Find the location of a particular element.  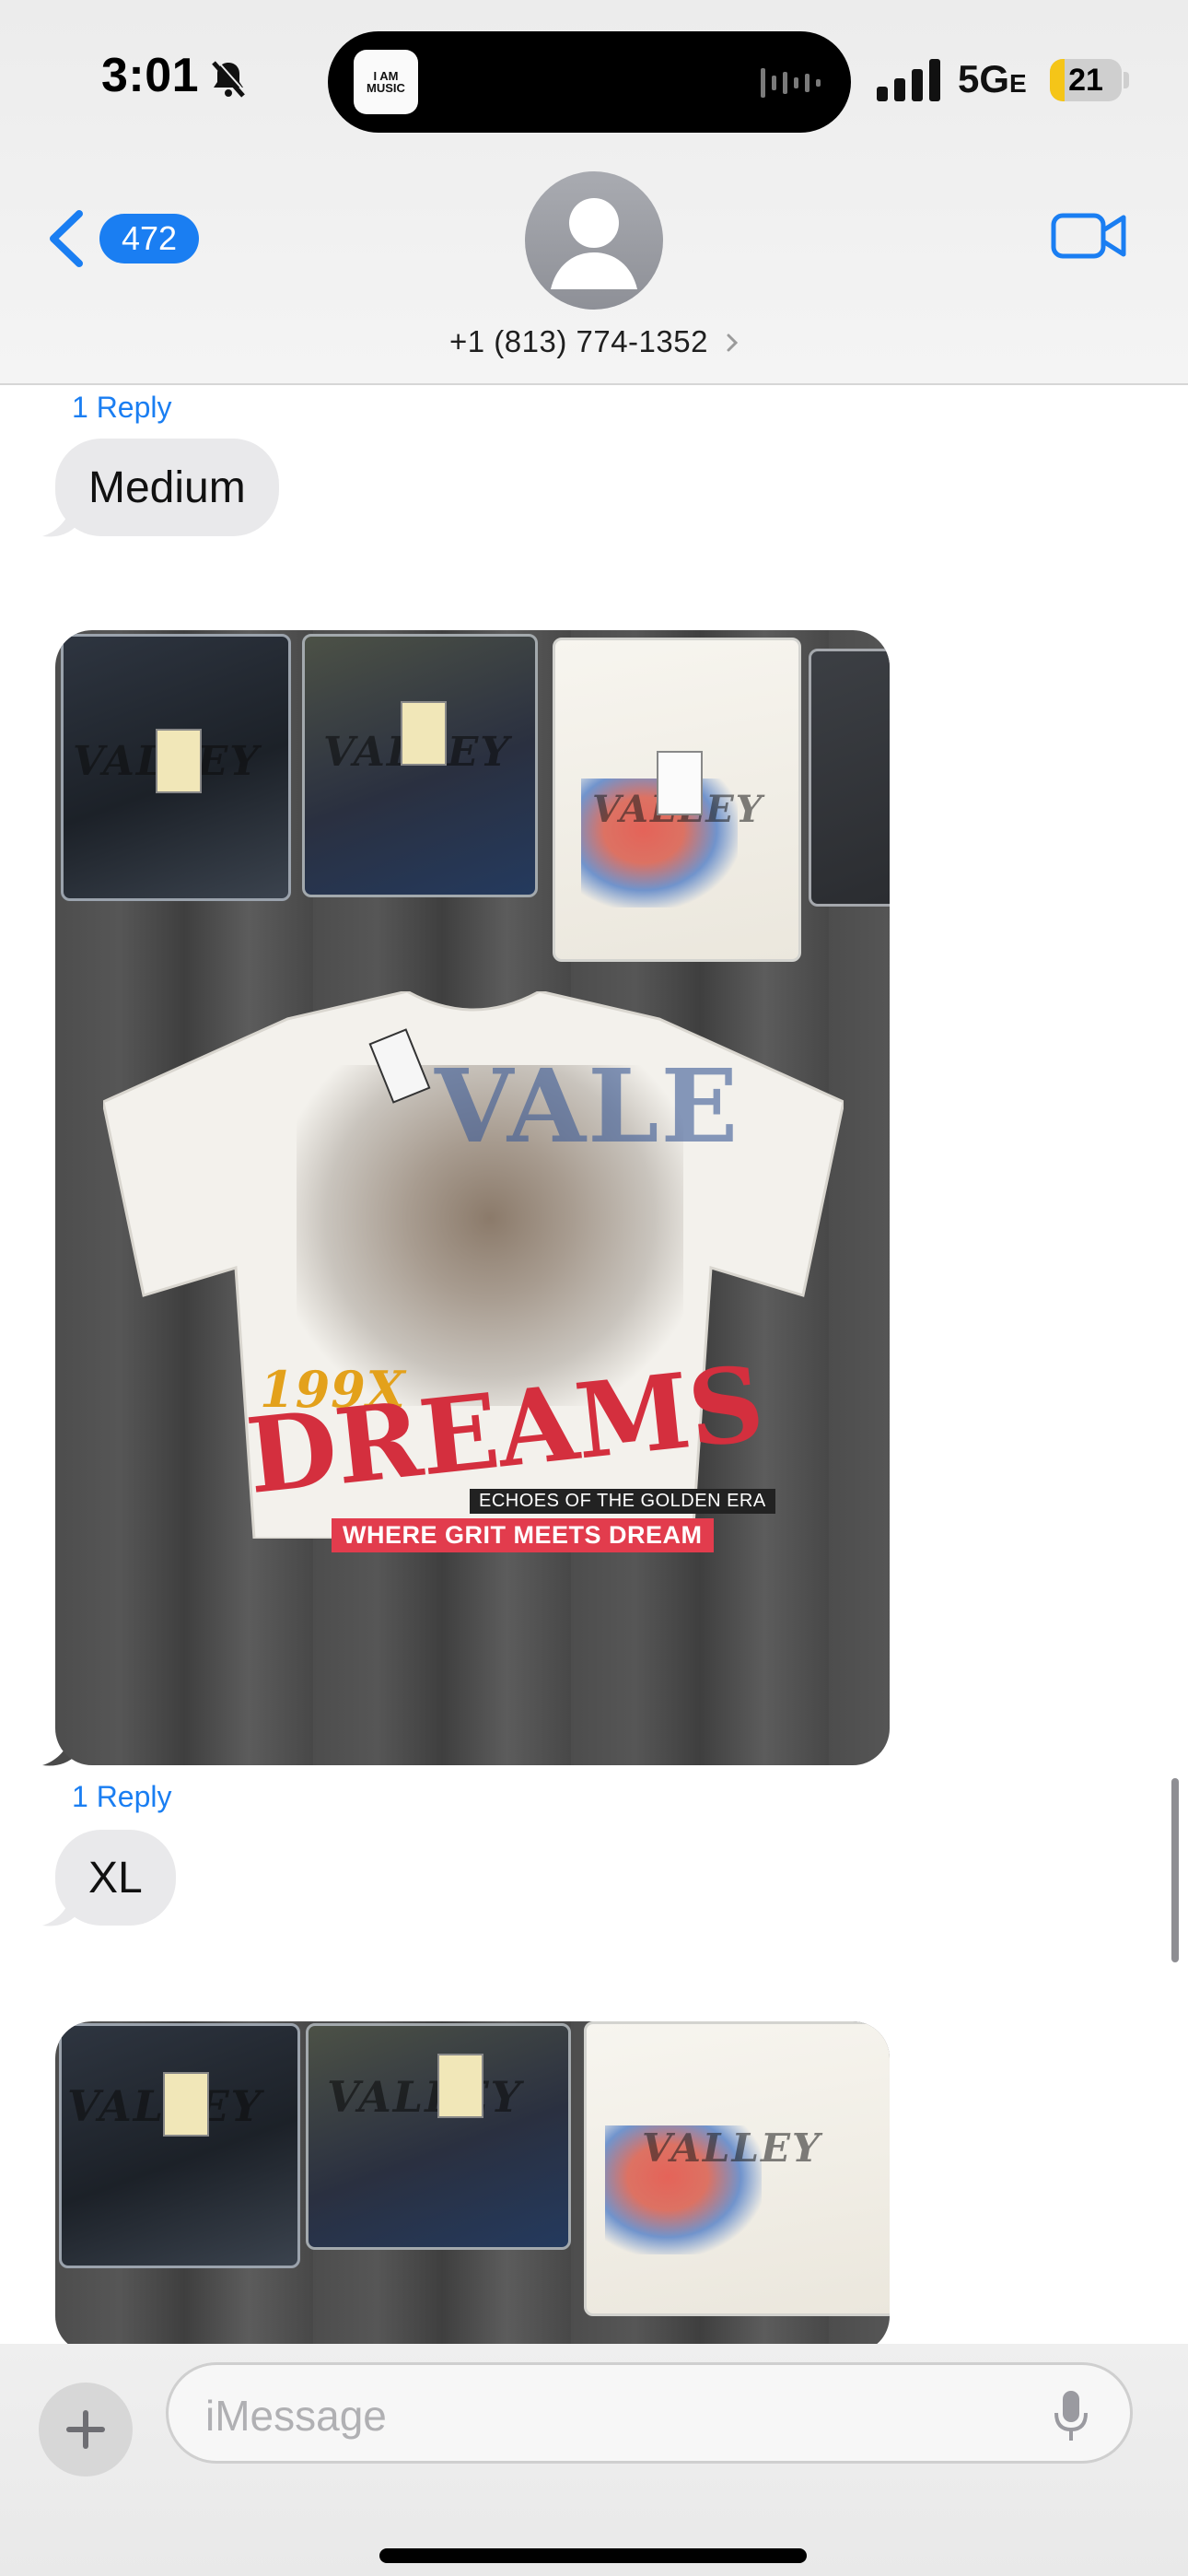

video-camera-icon is located at coordinates (1088, 235).